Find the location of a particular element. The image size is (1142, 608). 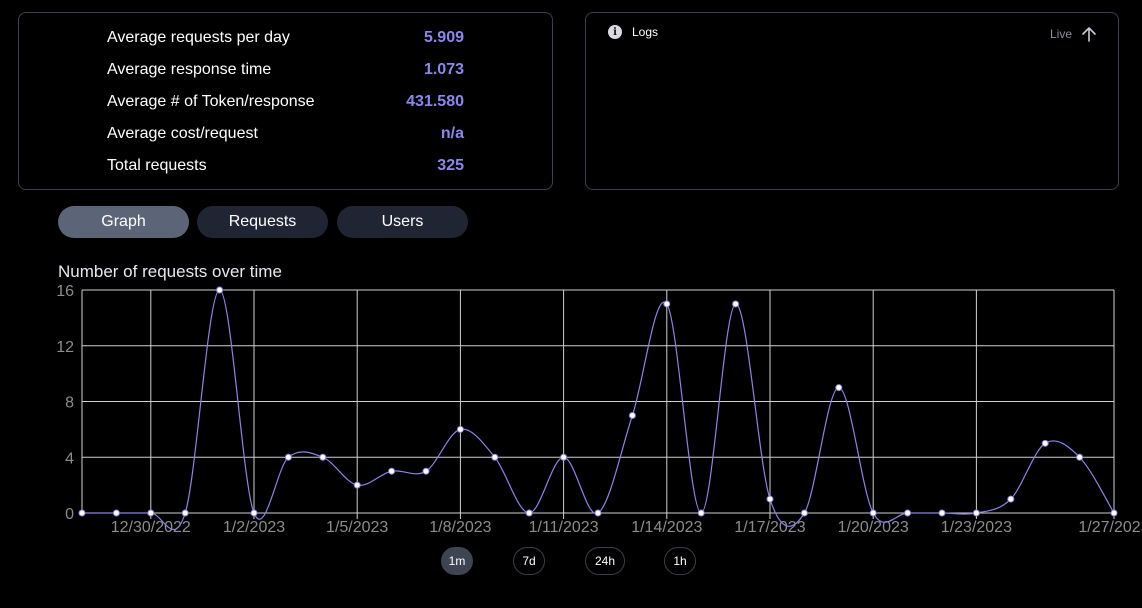

stat-value: n/a is located at coordinates (452, 133).